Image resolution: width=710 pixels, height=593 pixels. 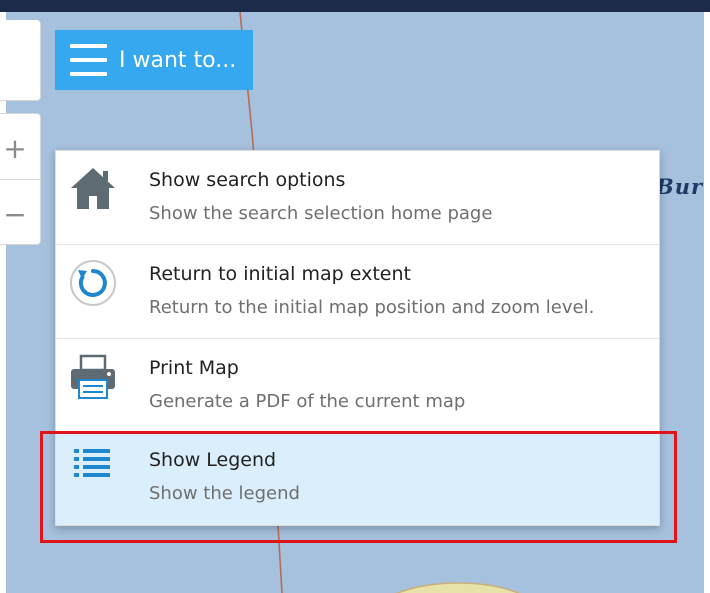 I want to click on menu-item-title: Show Legend, so click(x=213, y=460).